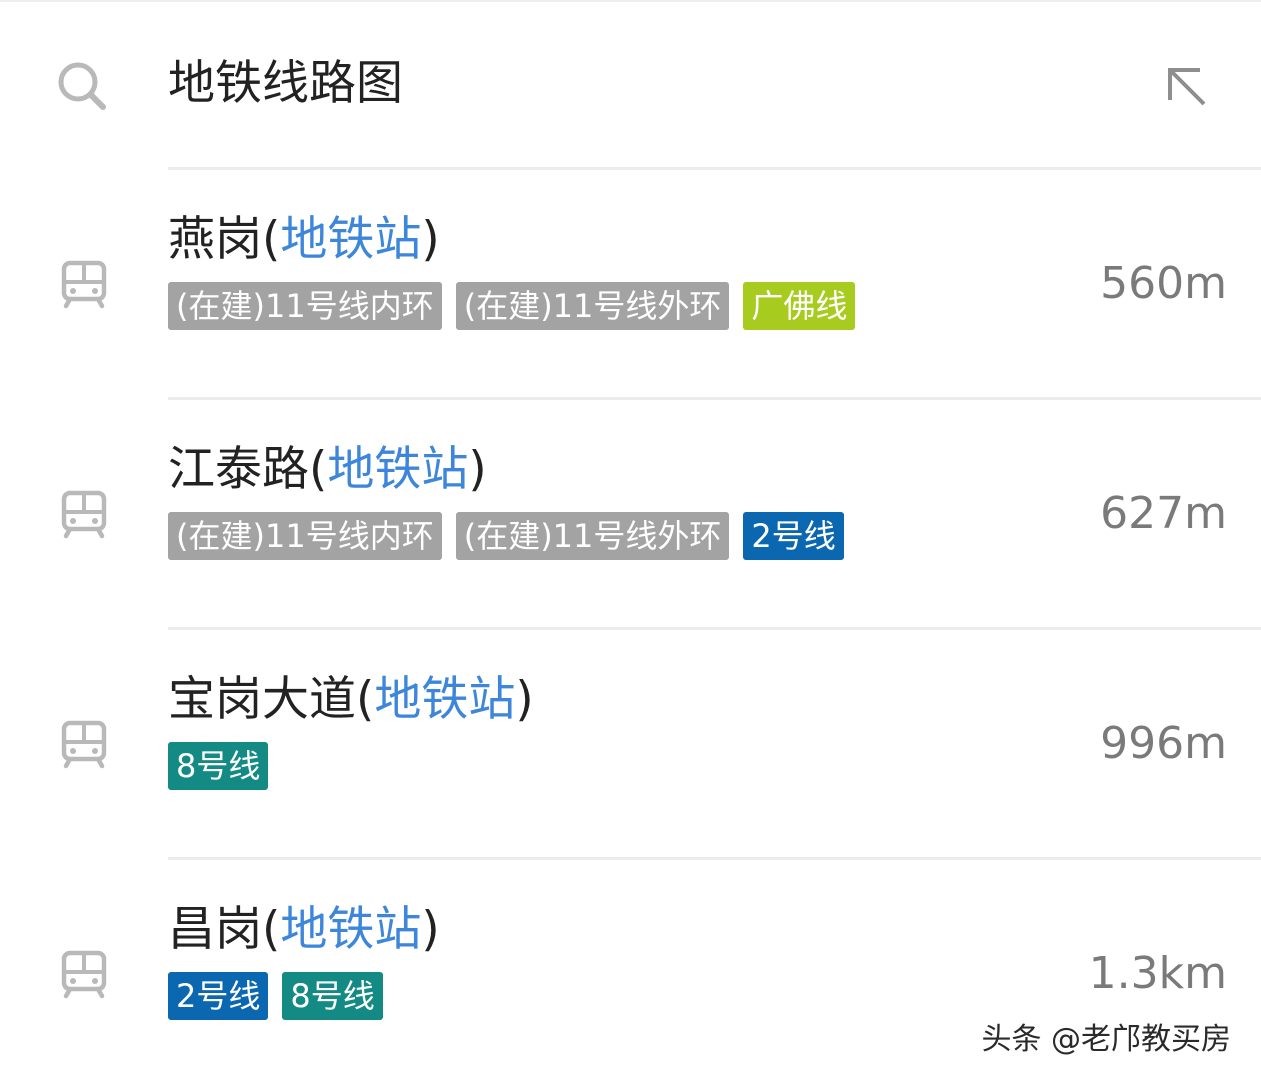  I want to click on station-name: 宝岗大道, so click(262, 699).